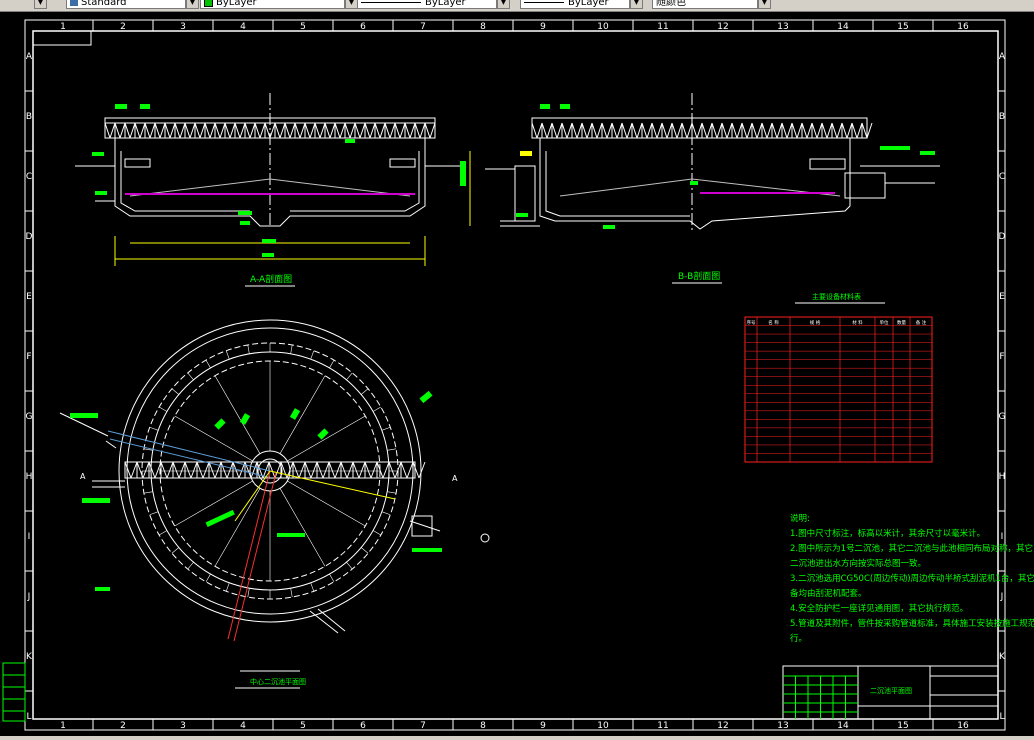  Describe the element at coordinates (699, 276) in the screenshot. I see `section-bb-title: B-B剖面图` at that location.